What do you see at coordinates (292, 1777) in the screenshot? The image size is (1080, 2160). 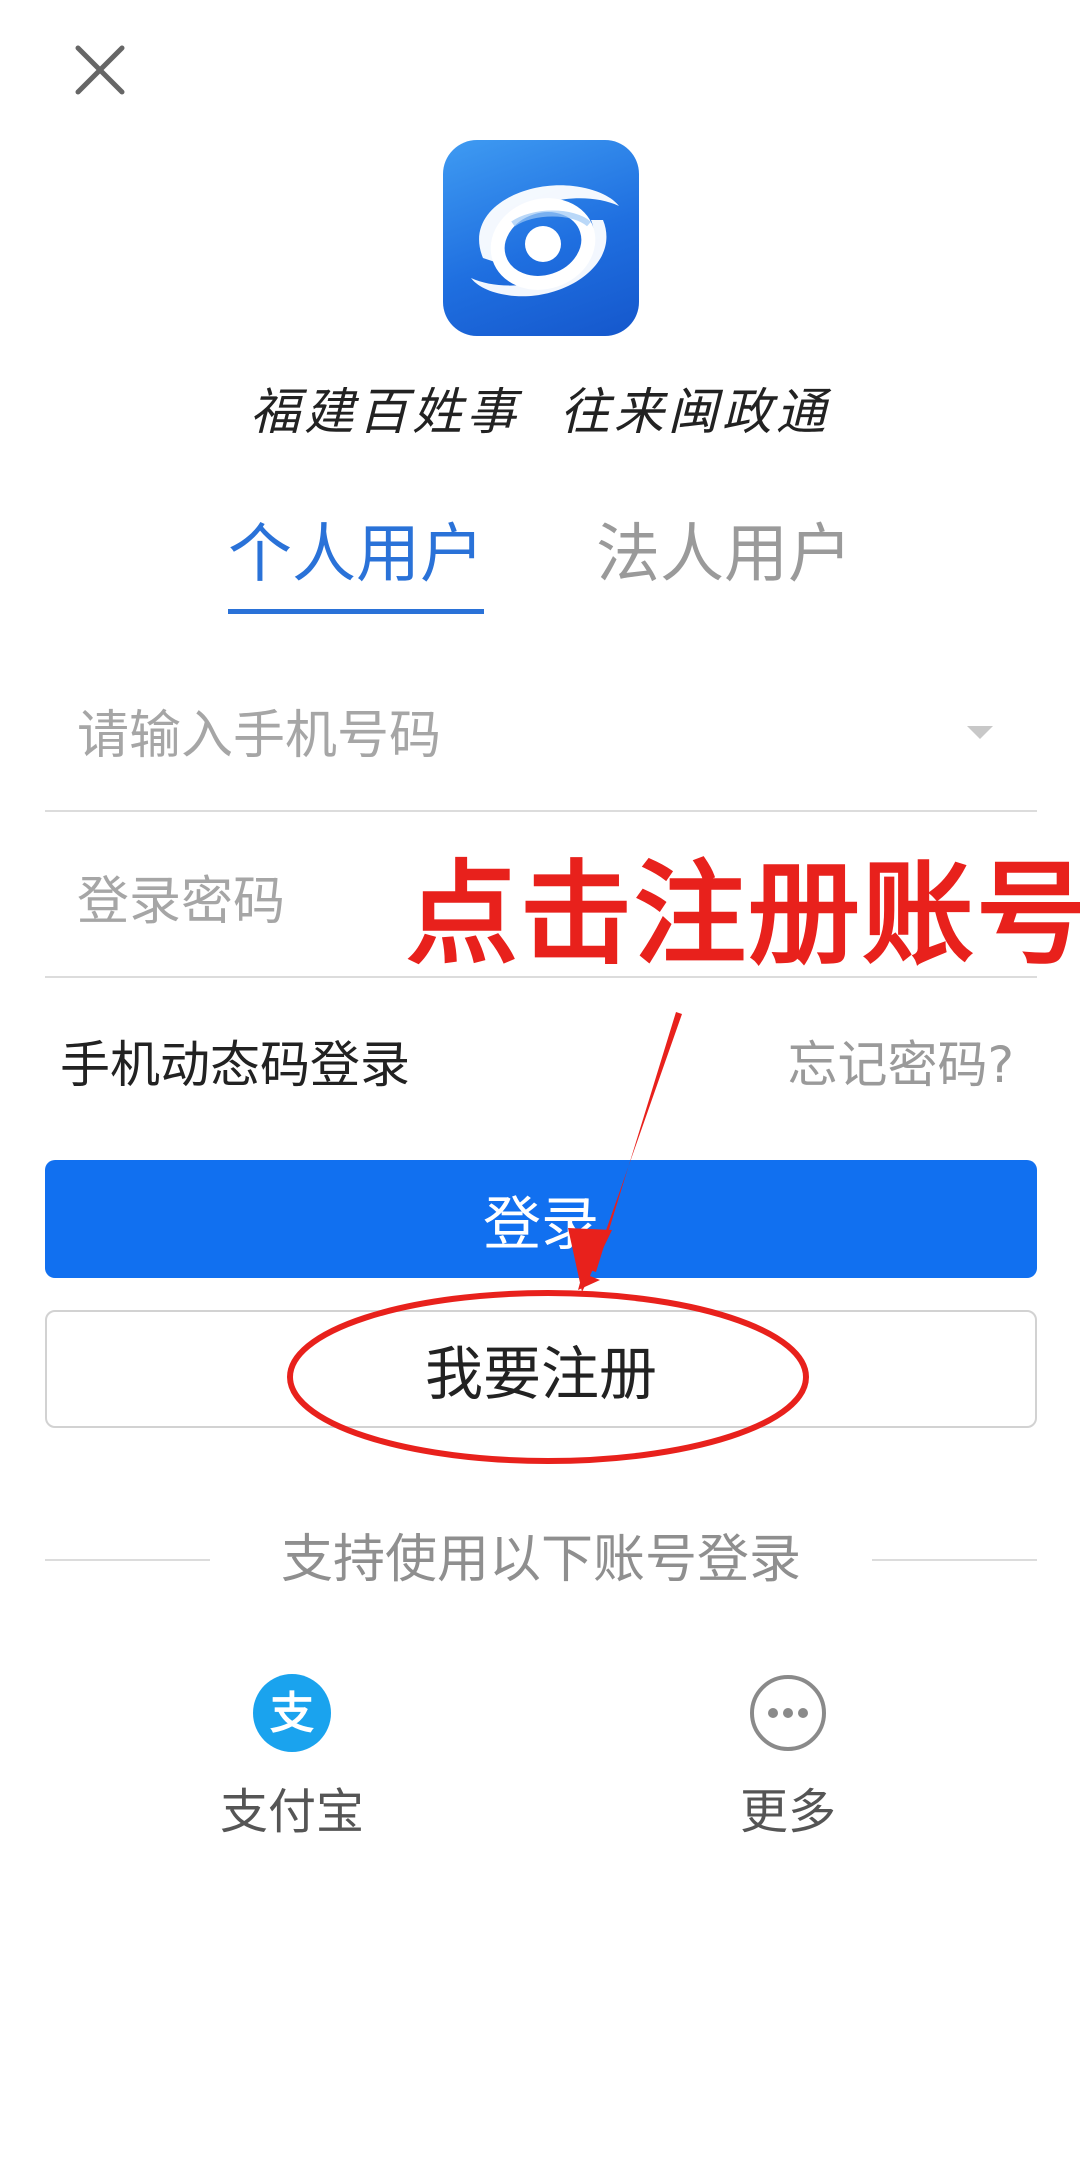 I see `alipay-login: 支 支付宝` at bounding box center [292, 1777].